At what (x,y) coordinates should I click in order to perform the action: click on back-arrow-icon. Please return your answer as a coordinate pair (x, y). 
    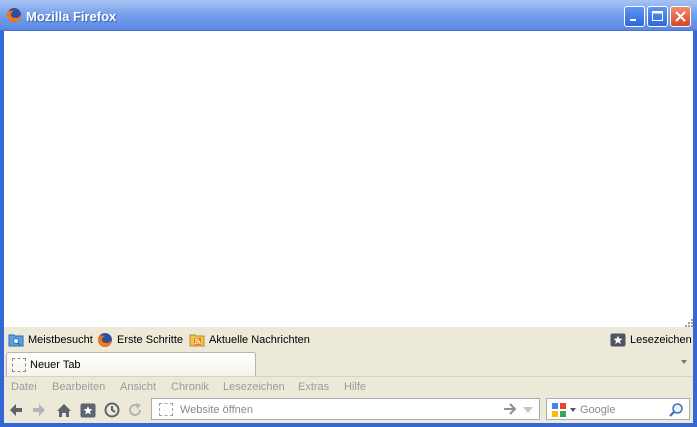
    Looking at the image, I should click on (16, 410).